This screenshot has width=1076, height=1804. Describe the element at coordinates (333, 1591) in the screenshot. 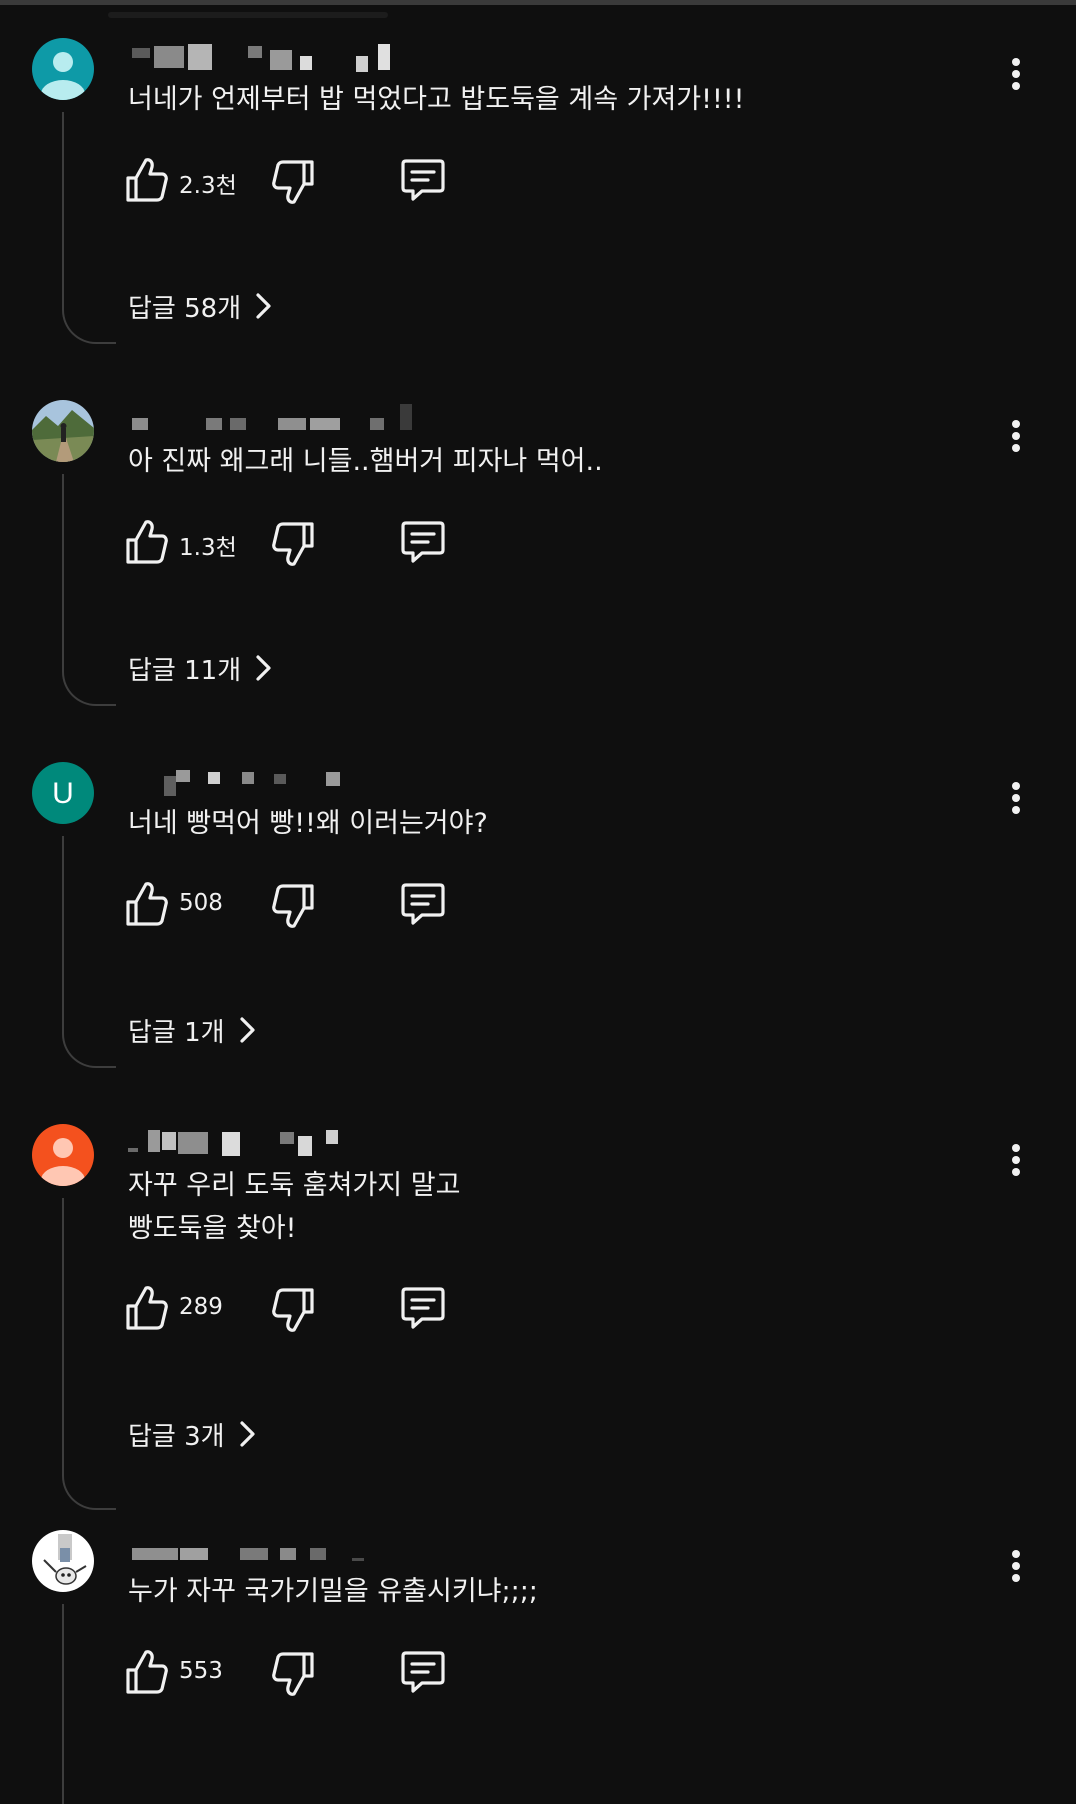

I see `comment-text: 누가 자꾸 국가기밀을 유출시키냐;;;;` at that location.